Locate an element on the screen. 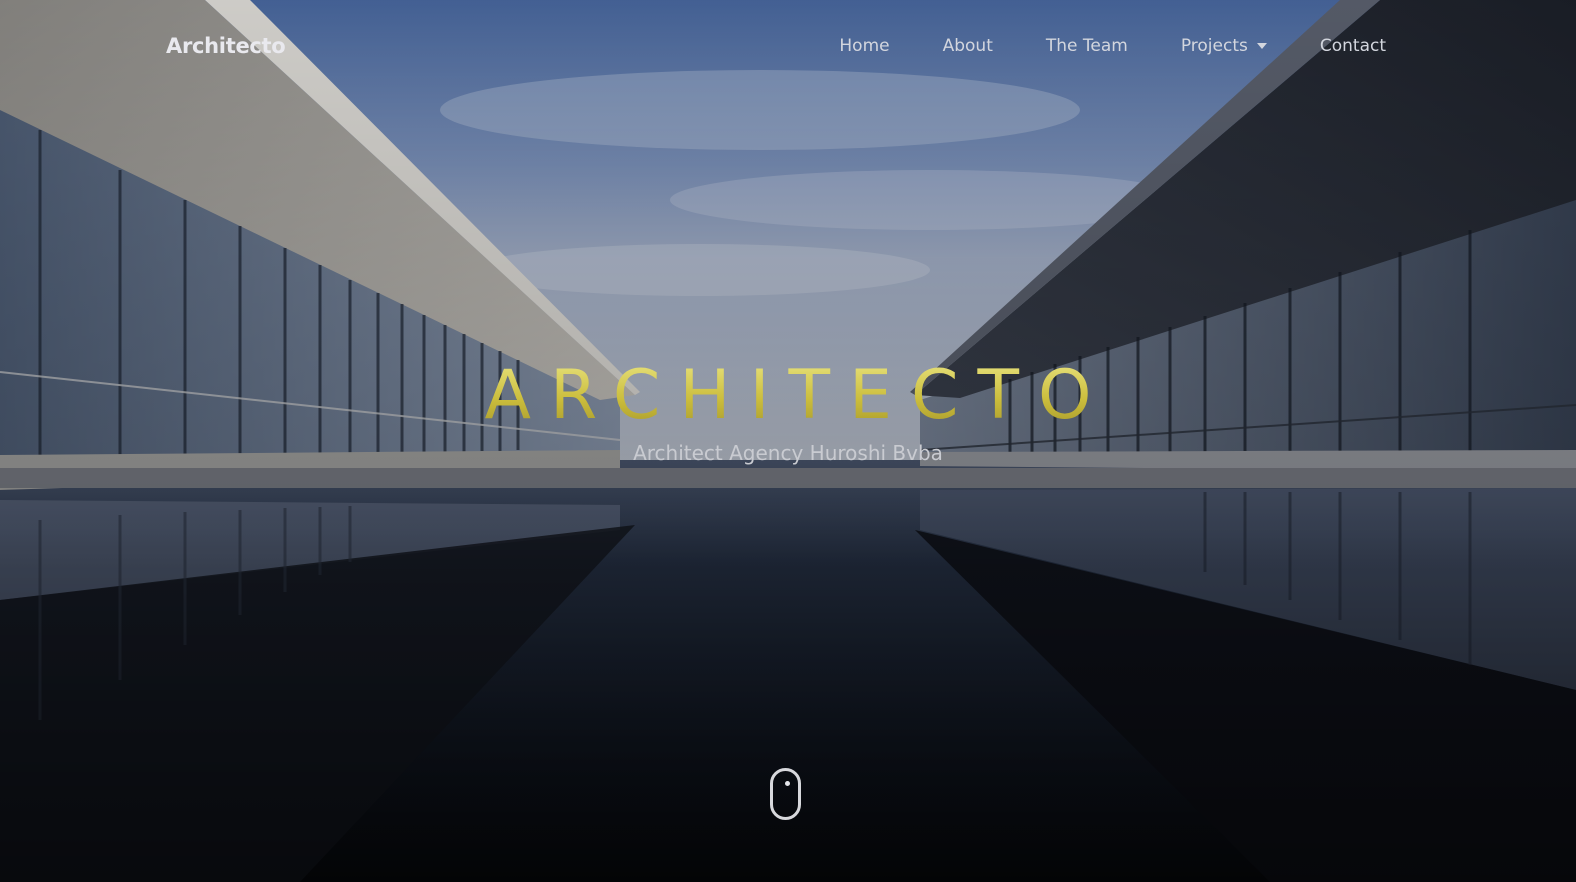  nav-dropdown-projects-label: Projects is located at coordinates (1214, 46).